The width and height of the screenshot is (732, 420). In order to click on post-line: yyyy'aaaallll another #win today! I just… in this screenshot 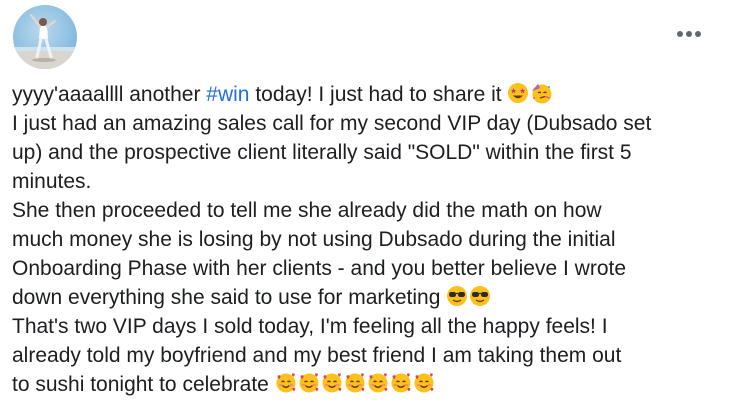, I will do `click(368, 94)`.